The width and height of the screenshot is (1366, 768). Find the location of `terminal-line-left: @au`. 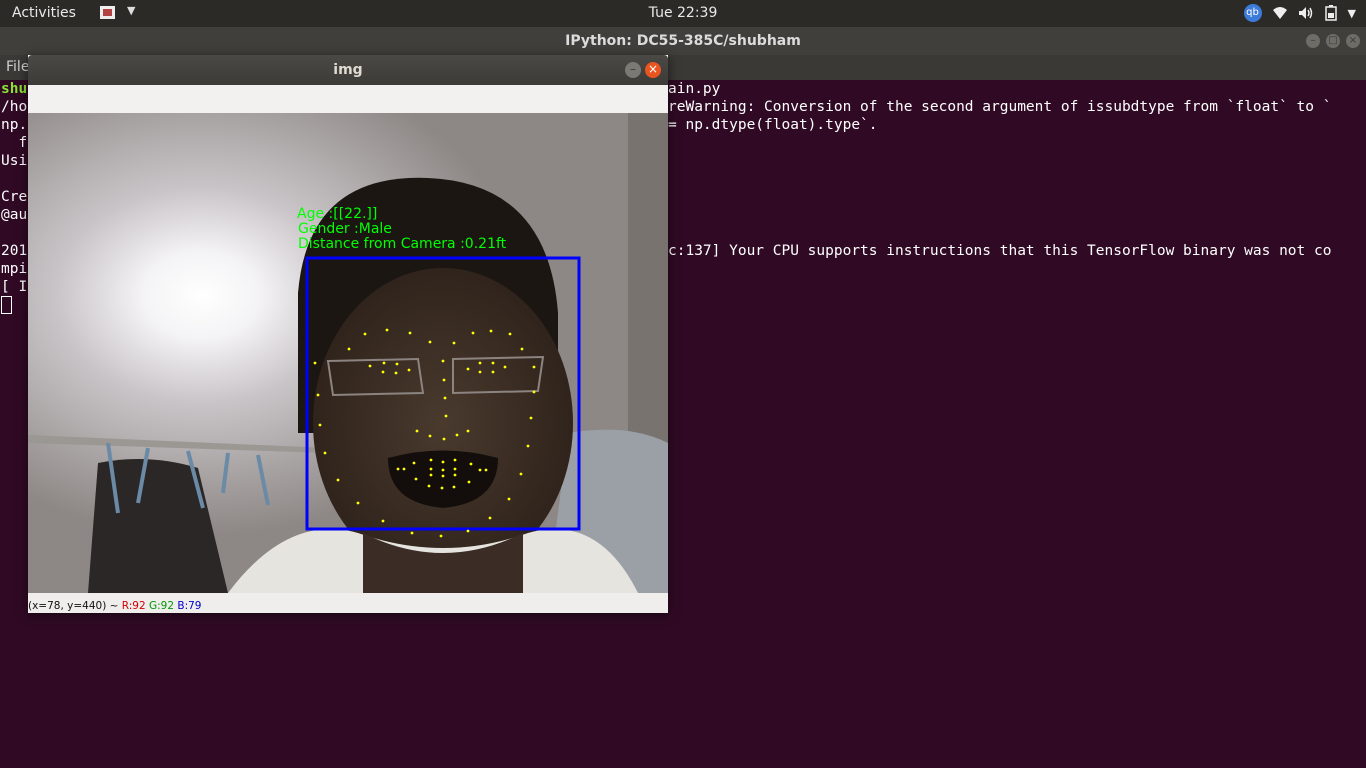

terminal-line-left: @au is located at coordinates (14, 215).